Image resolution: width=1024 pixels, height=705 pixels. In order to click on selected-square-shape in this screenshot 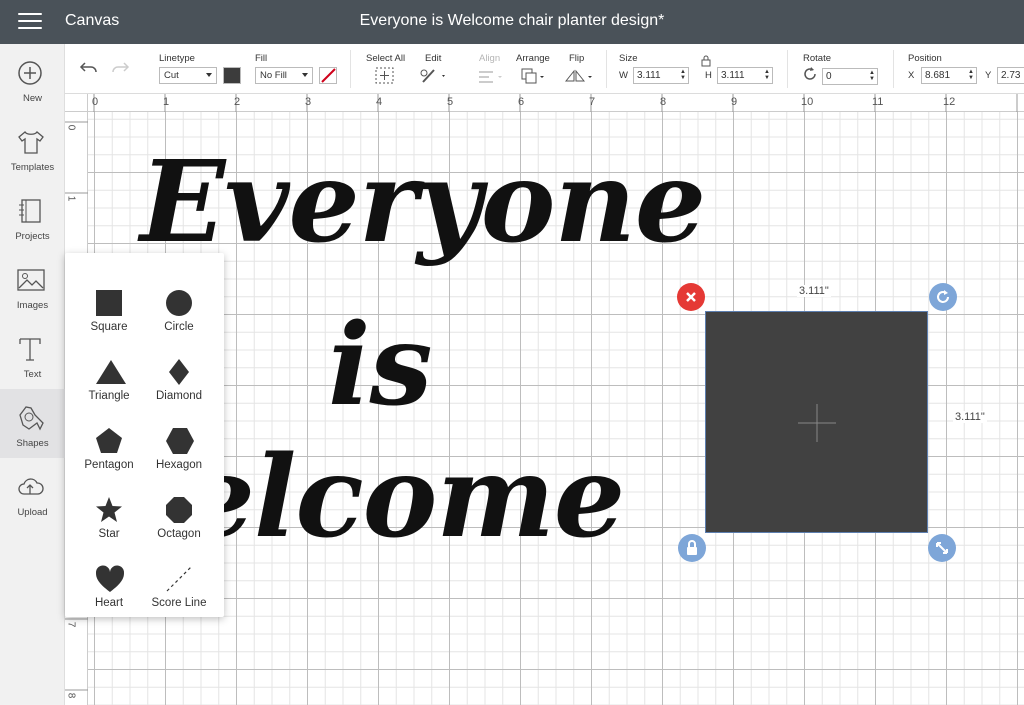, I will do `click(816, 422)`.